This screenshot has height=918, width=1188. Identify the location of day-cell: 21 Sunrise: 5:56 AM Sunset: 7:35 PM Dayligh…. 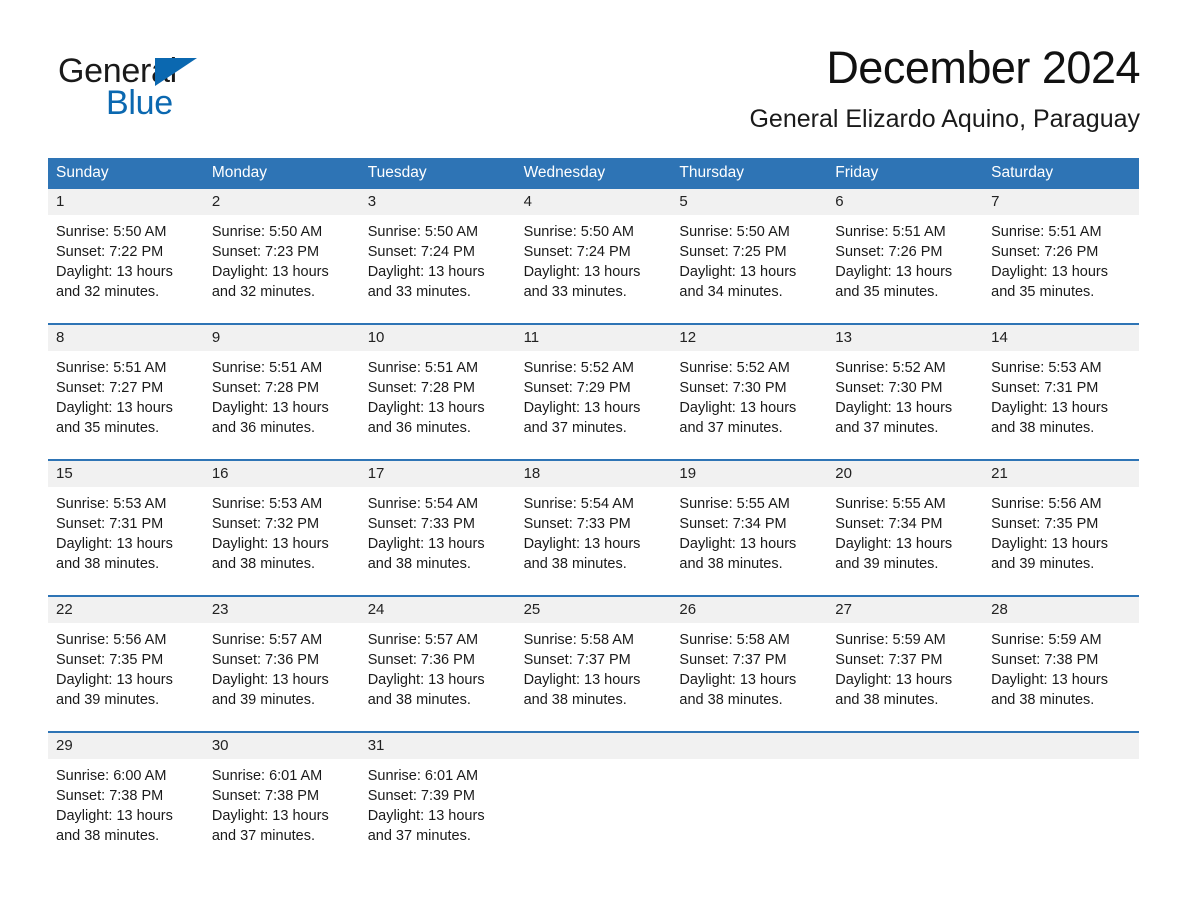
(1061, 528).